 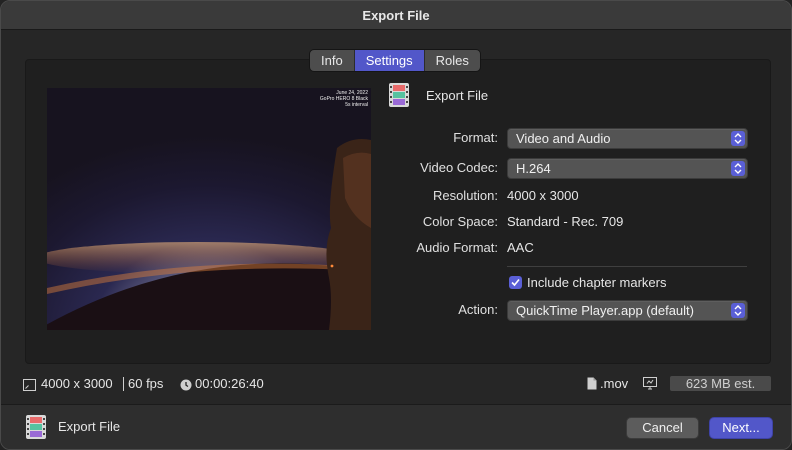 I want to click on tab-info: Info, so click(x=332, y=60).